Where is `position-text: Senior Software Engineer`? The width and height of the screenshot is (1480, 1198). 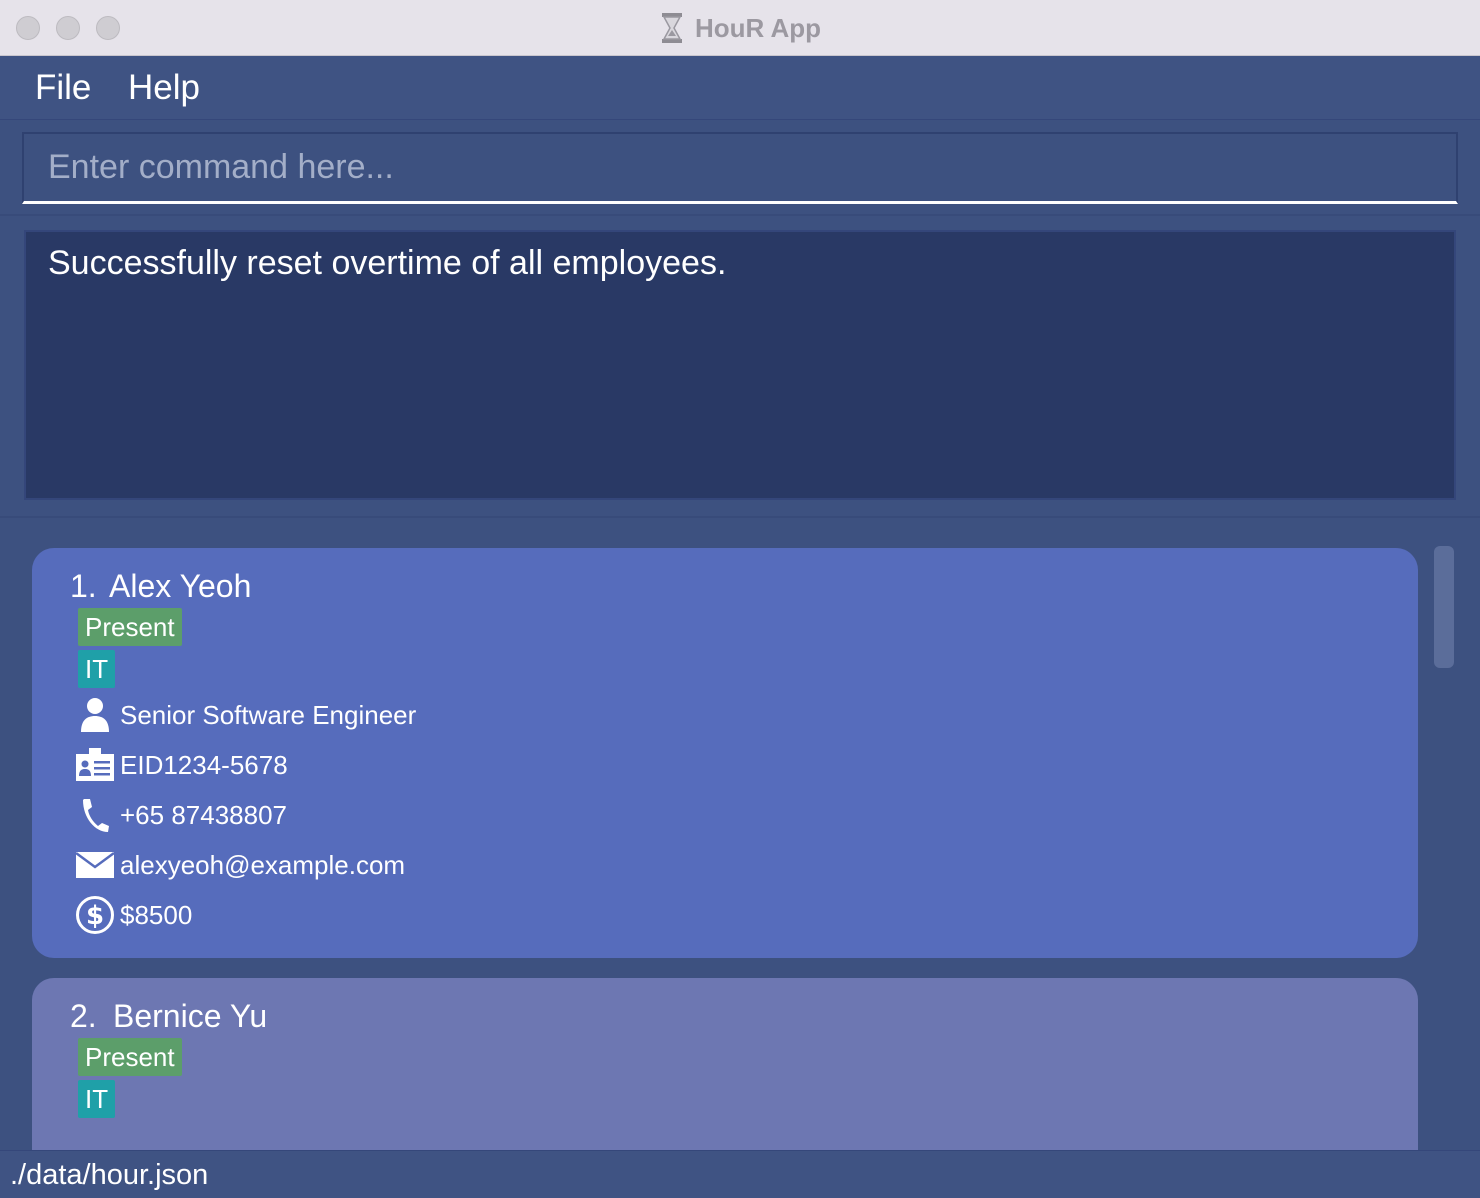
position-text: Senior Software Engineer is located at coordinates (268, 714).